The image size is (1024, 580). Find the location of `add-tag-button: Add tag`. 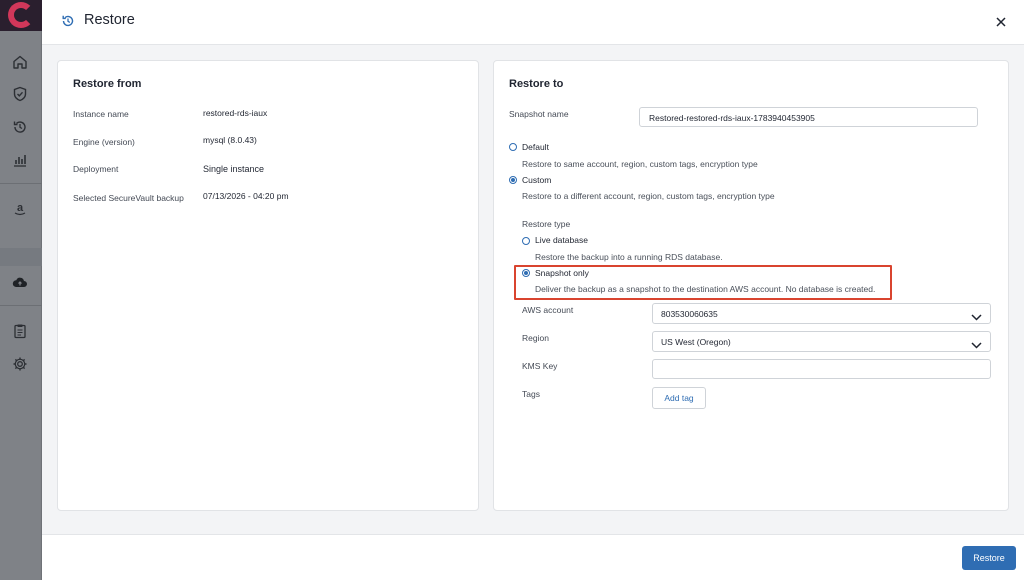

add-tag-button: Add tag is located at coordinates (679, 398).